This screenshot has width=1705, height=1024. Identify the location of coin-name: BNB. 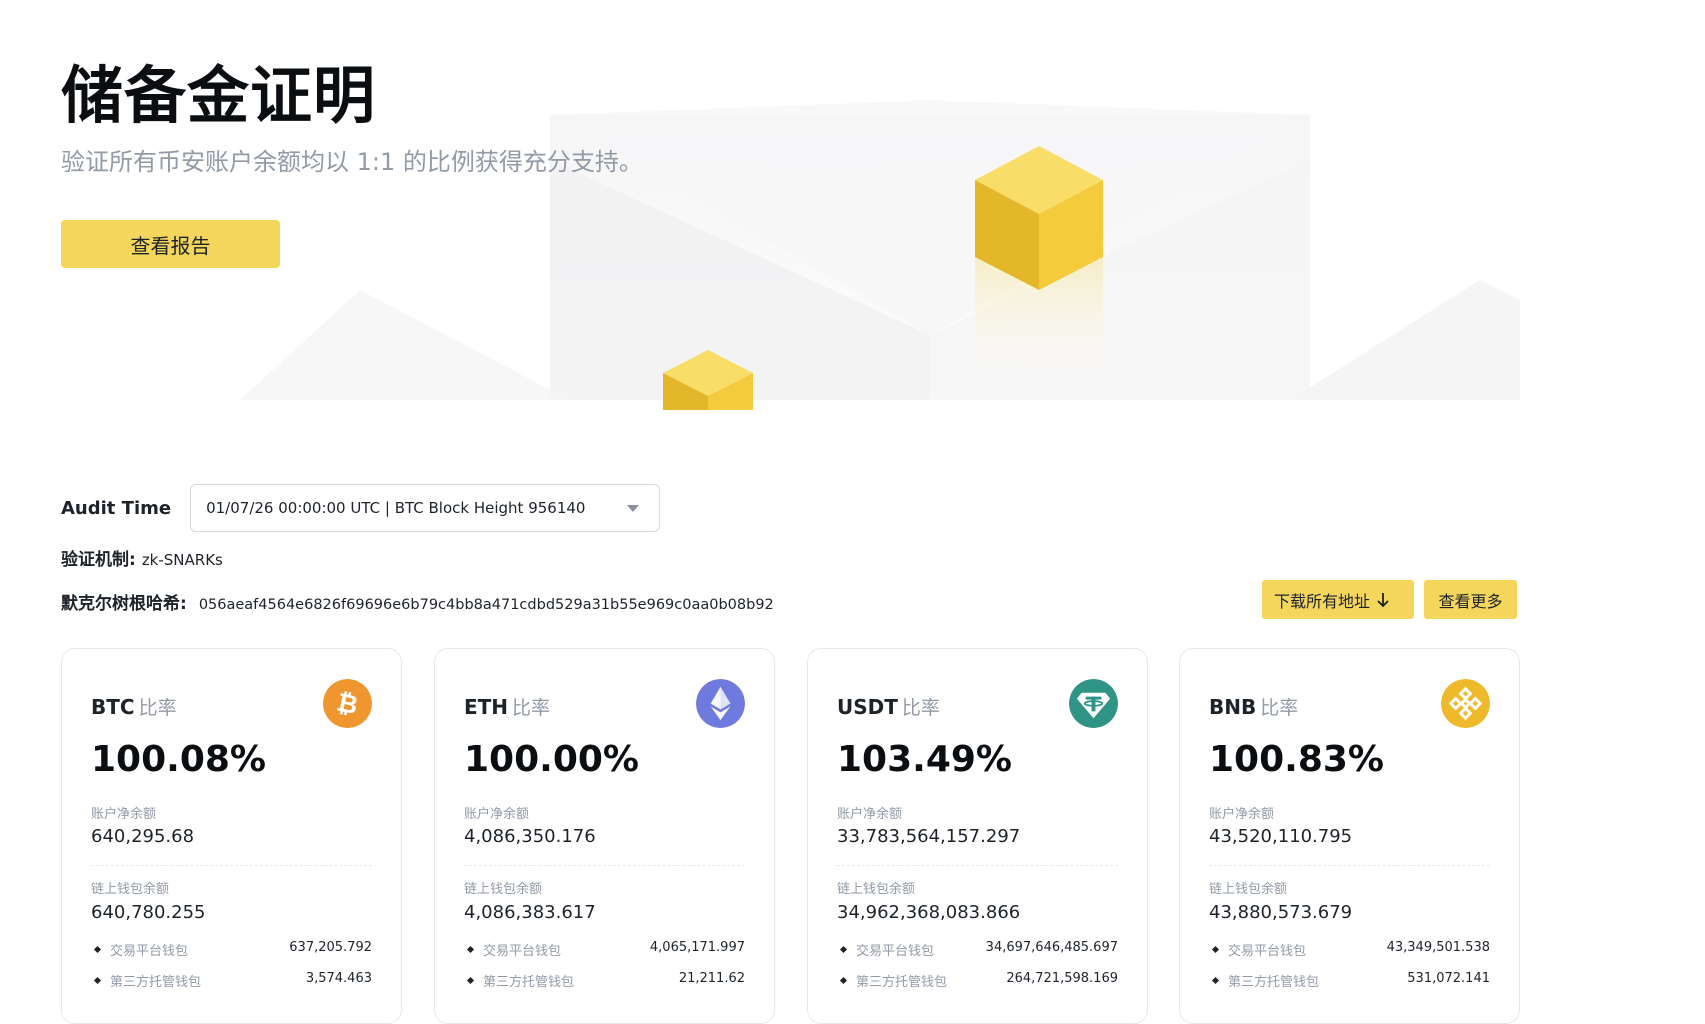
(1233, 707).